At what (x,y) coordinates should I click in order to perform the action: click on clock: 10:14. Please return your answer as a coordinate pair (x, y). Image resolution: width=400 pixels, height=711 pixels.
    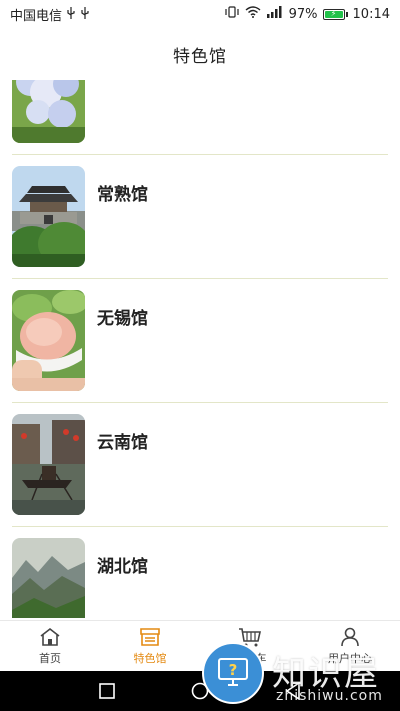
    Looking at the image, I should click on (371, 14).